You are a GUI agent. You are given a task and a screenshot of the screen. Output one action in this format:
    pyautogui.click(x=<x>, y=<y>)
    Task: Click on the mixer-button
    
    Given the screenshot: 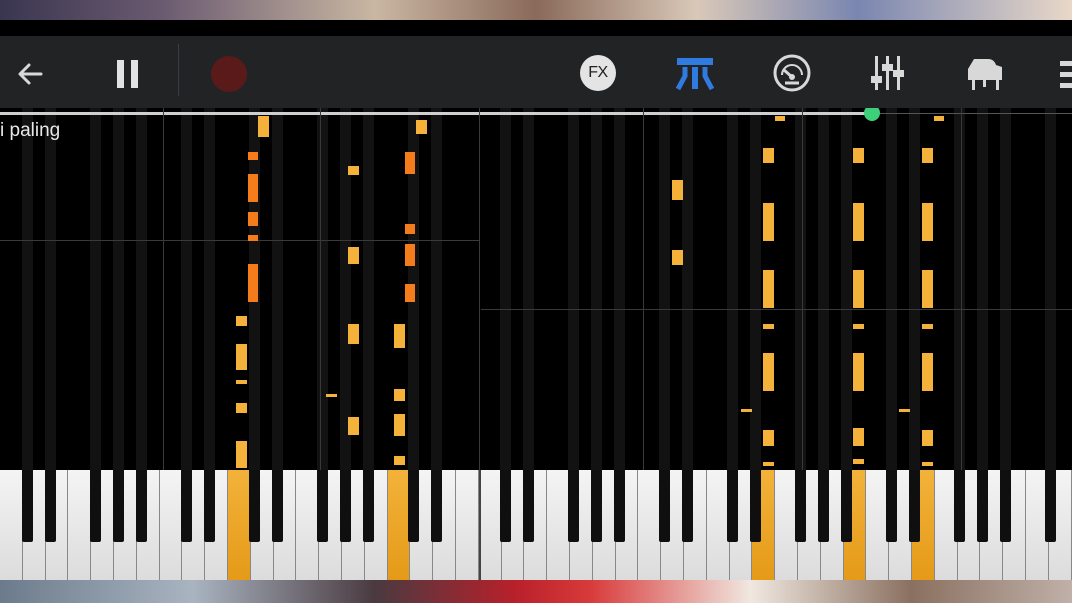 What is the action you would take?
    pyautogui.click(x=888, y=73)
    